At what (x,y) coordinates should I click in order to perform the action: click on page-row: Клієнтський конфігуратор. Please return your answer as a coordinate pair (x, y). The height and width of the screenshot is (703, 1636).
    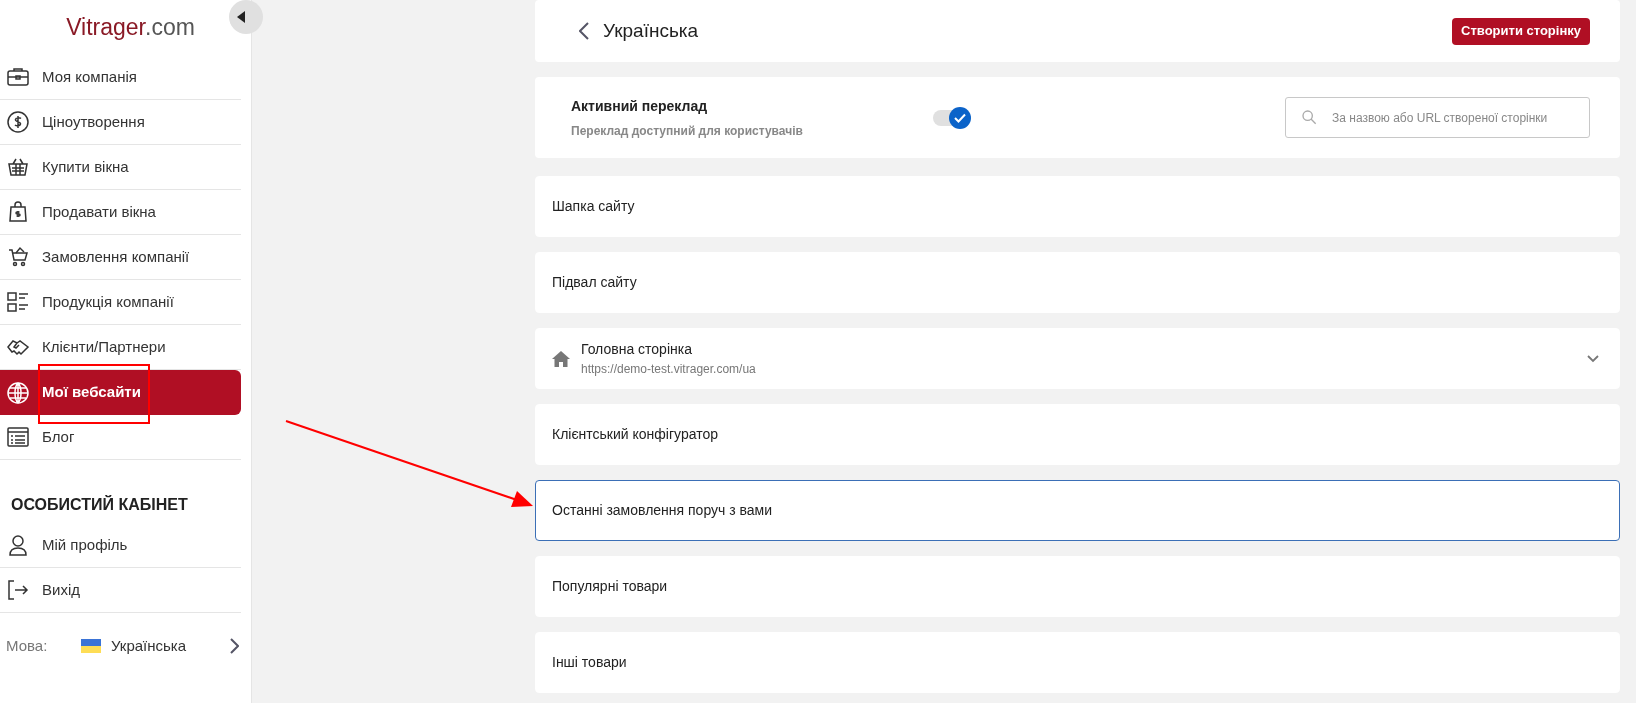
    Looking at the image, I should click on (1077, 434).